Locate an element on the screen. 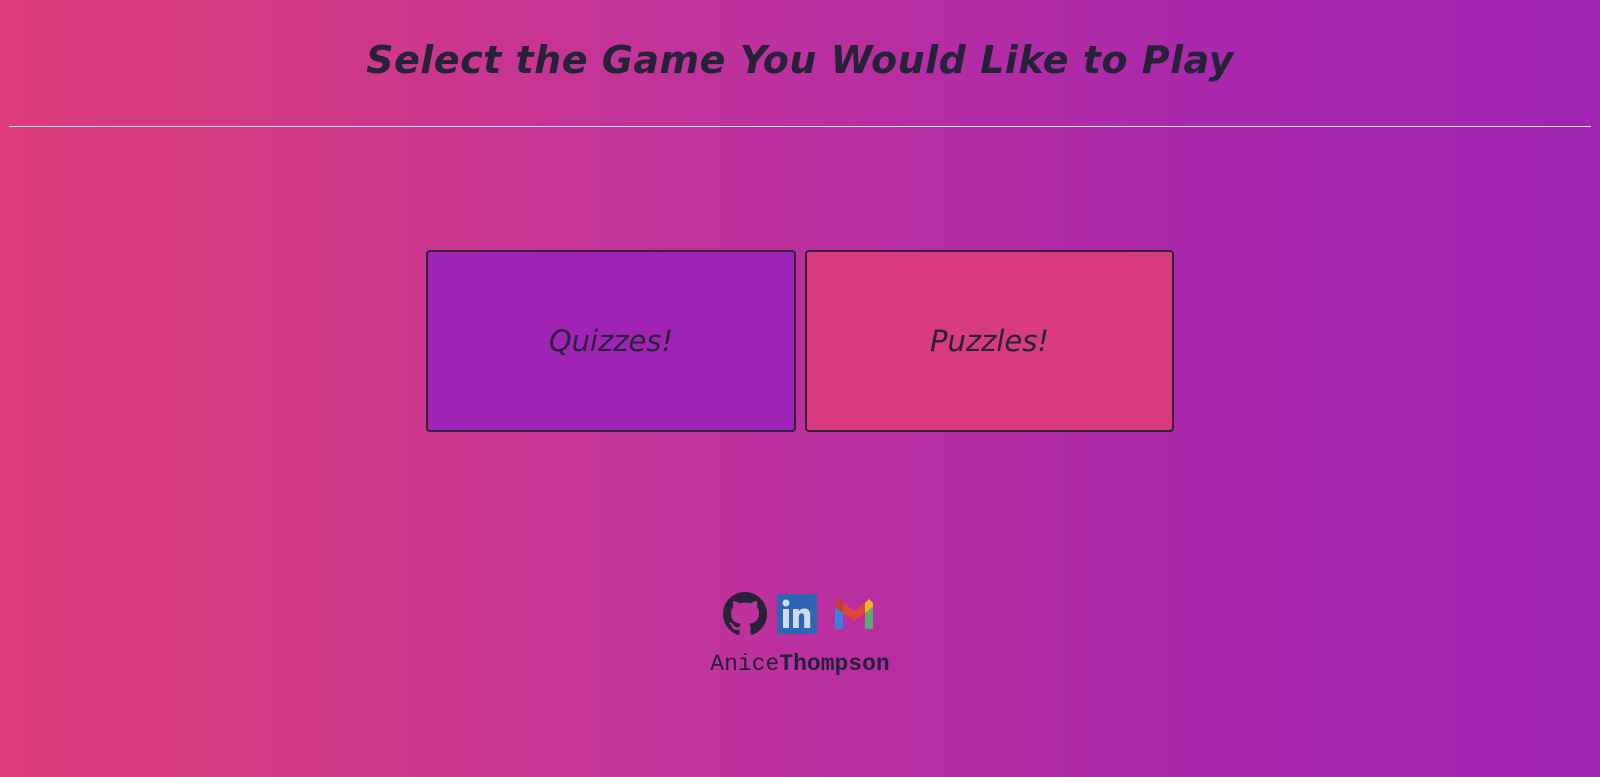  puzzles-label: Puzzles! is located at coordinates (989, 341).